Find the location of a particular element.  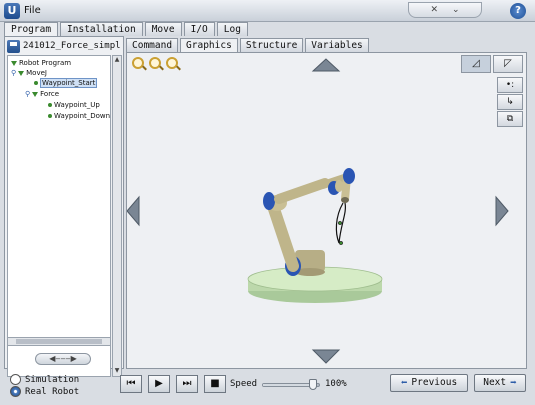

tab-move: Move is located at coordinates (163, 29).